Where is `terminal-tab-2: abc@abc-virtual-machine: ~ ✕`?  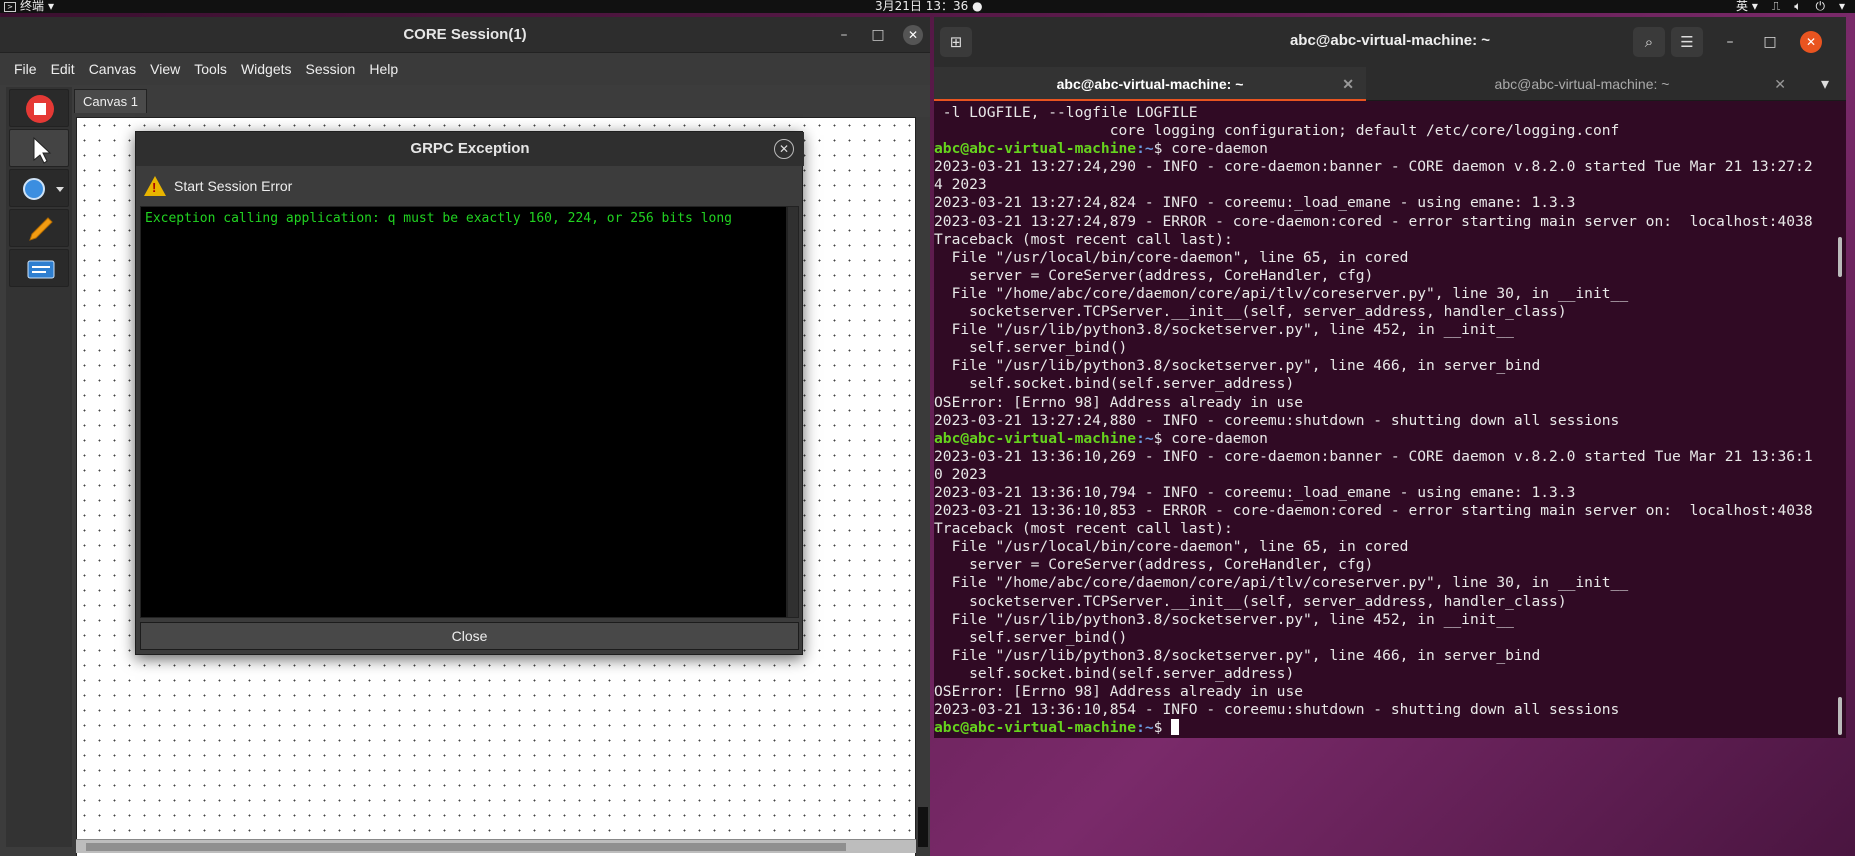
terminal-tab-2: abc@abc-virtual-machine: ~ ✕ is located at coordinates (1582, 84).